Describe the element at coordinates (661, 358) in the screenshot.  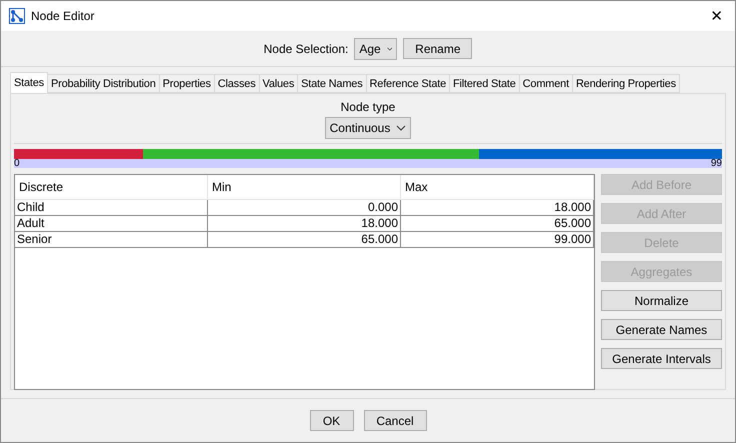
I see `action-button: Generate Intervals` at that location.